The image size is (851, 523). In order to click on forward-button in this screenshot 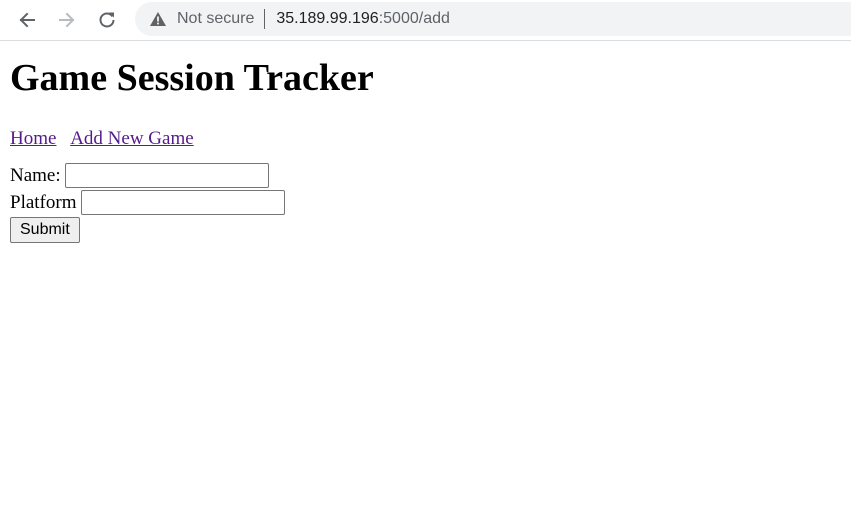, I will do `click(67, 20)`.